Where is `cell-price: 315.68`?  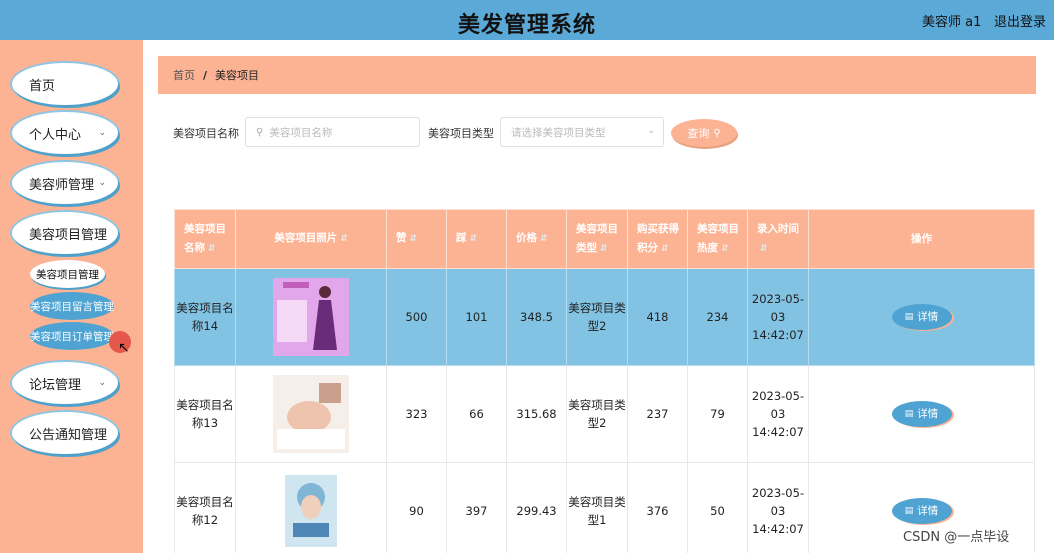
cell-price: 315.68 is located at coordinates (536, 414).